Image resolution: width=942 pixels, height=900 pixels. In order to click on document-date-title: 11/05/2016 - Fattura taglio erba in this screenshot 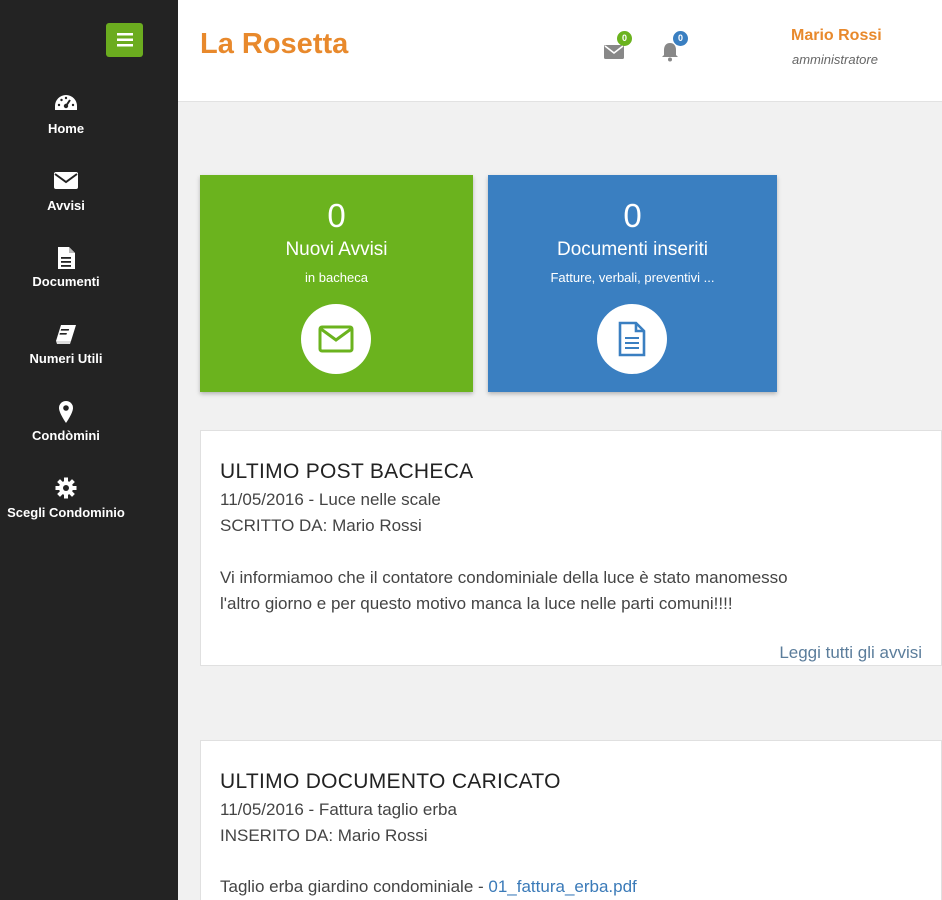, I will do `click(338, 809)`.